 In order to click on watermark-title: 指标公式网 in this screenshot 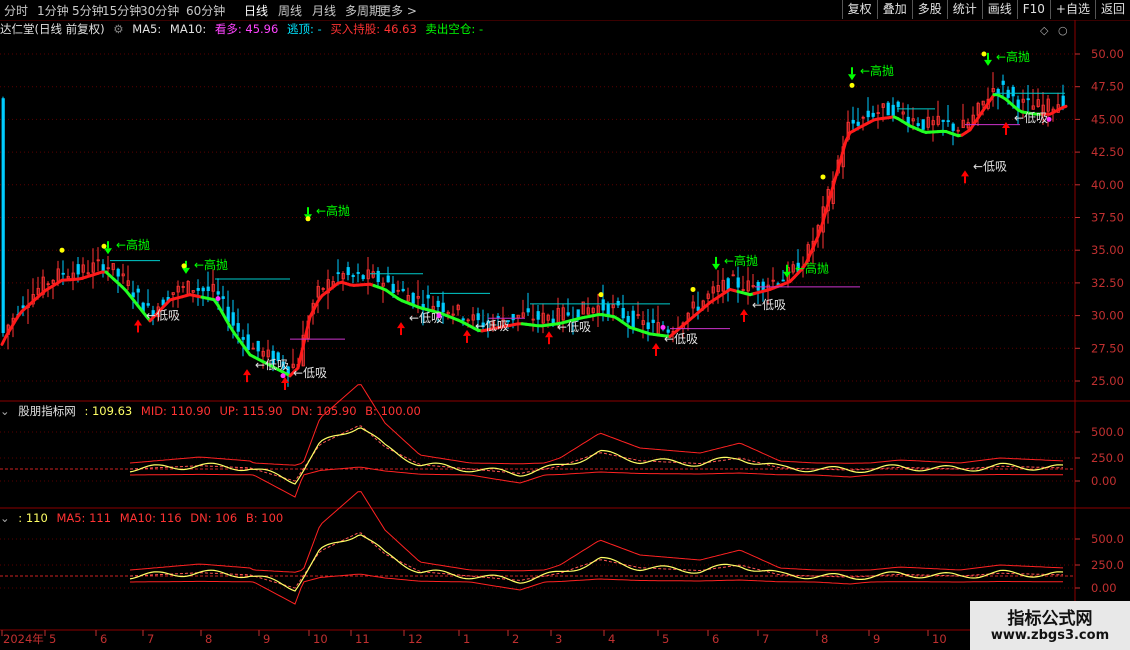, I will do `click(1050, 619)`.